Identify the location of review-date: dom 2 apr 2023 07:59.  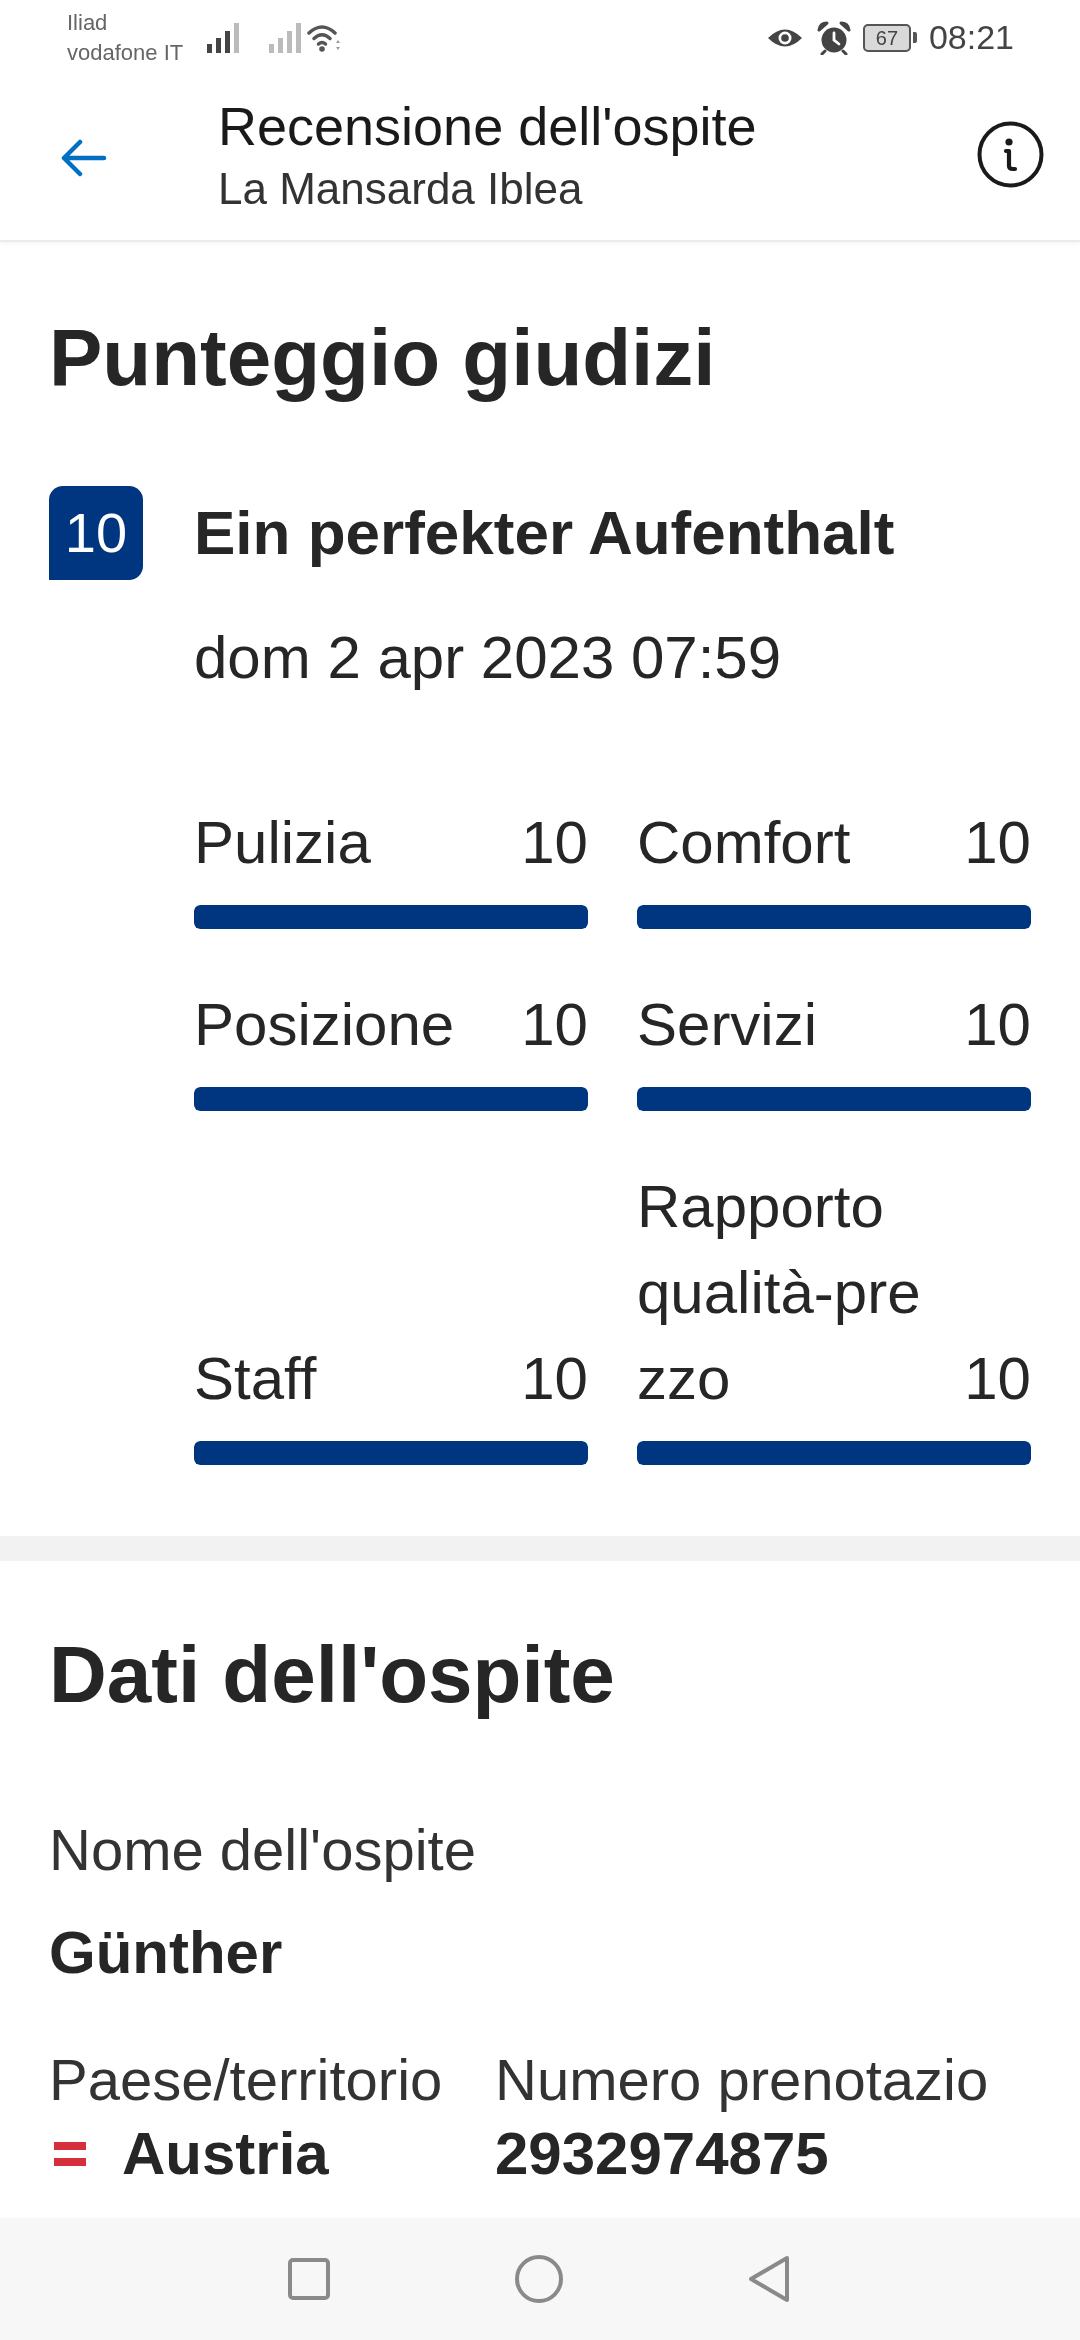
(488, 658).